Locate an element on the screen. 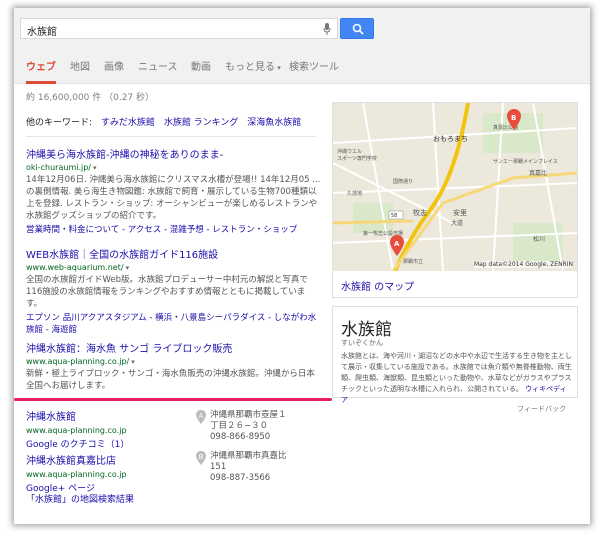  search-icon is located at coordinates (358, 29).